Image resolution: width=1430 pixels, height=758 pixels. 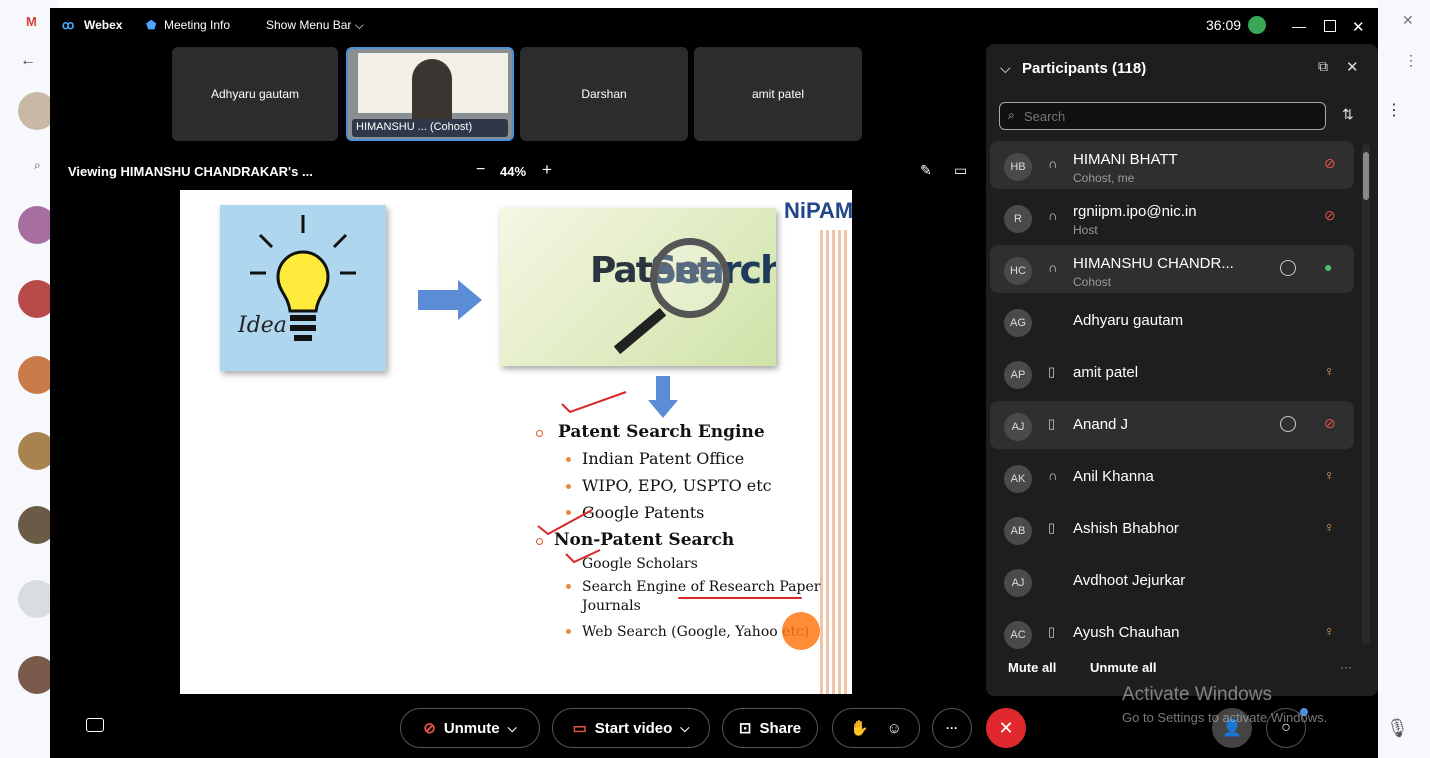 I want to click on idea-image: Idea, so click(x=303, y=288).